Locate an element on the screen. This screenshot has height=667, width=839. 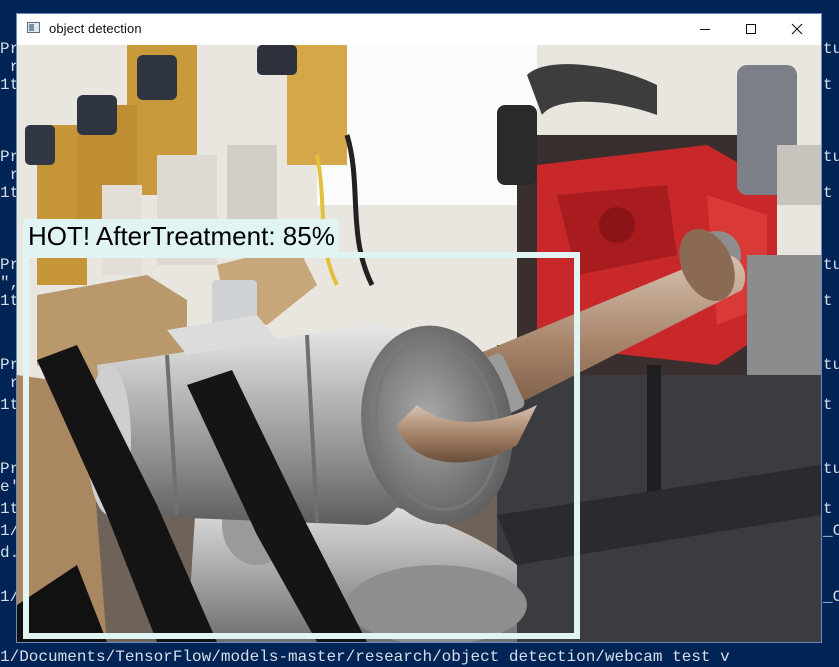
minimize-button is located at coordinates (705, 29).